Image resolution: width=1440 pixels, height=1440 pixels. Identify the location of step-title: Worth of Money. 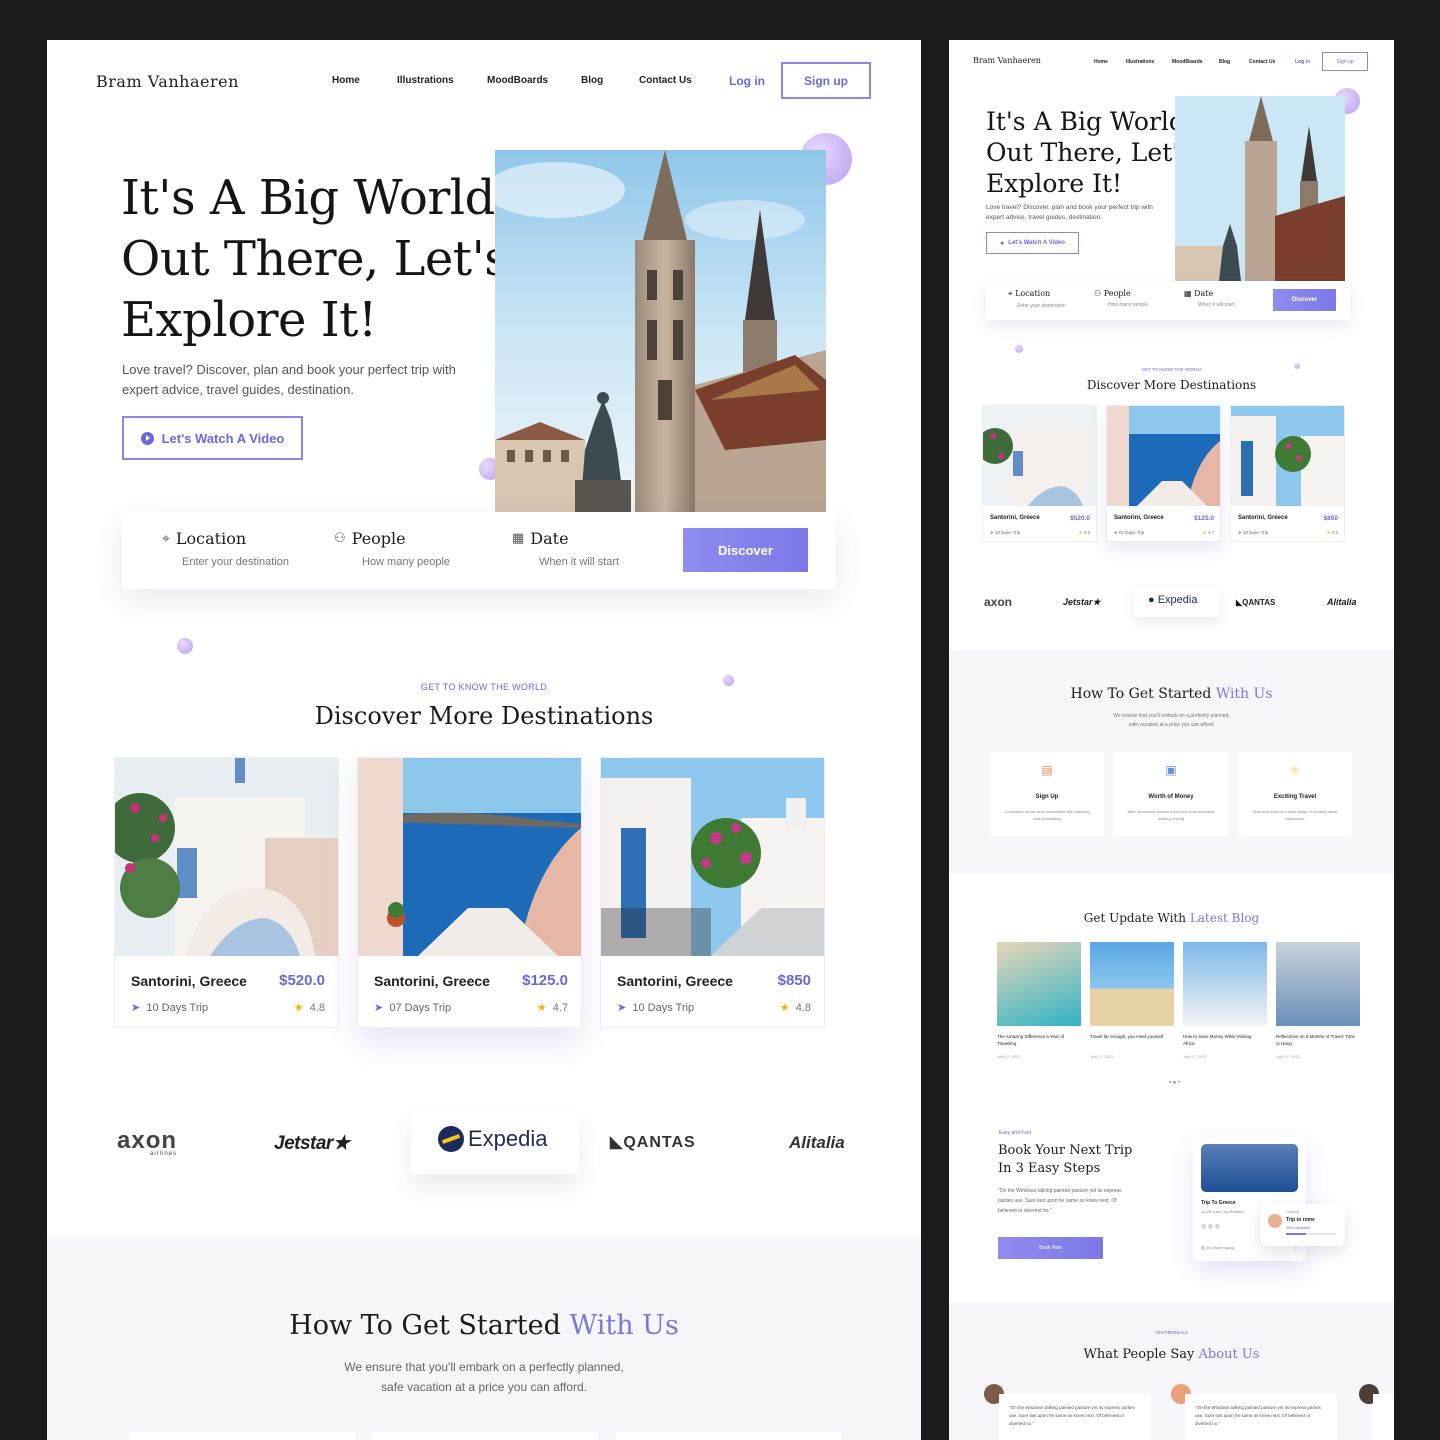
(1171, 797).